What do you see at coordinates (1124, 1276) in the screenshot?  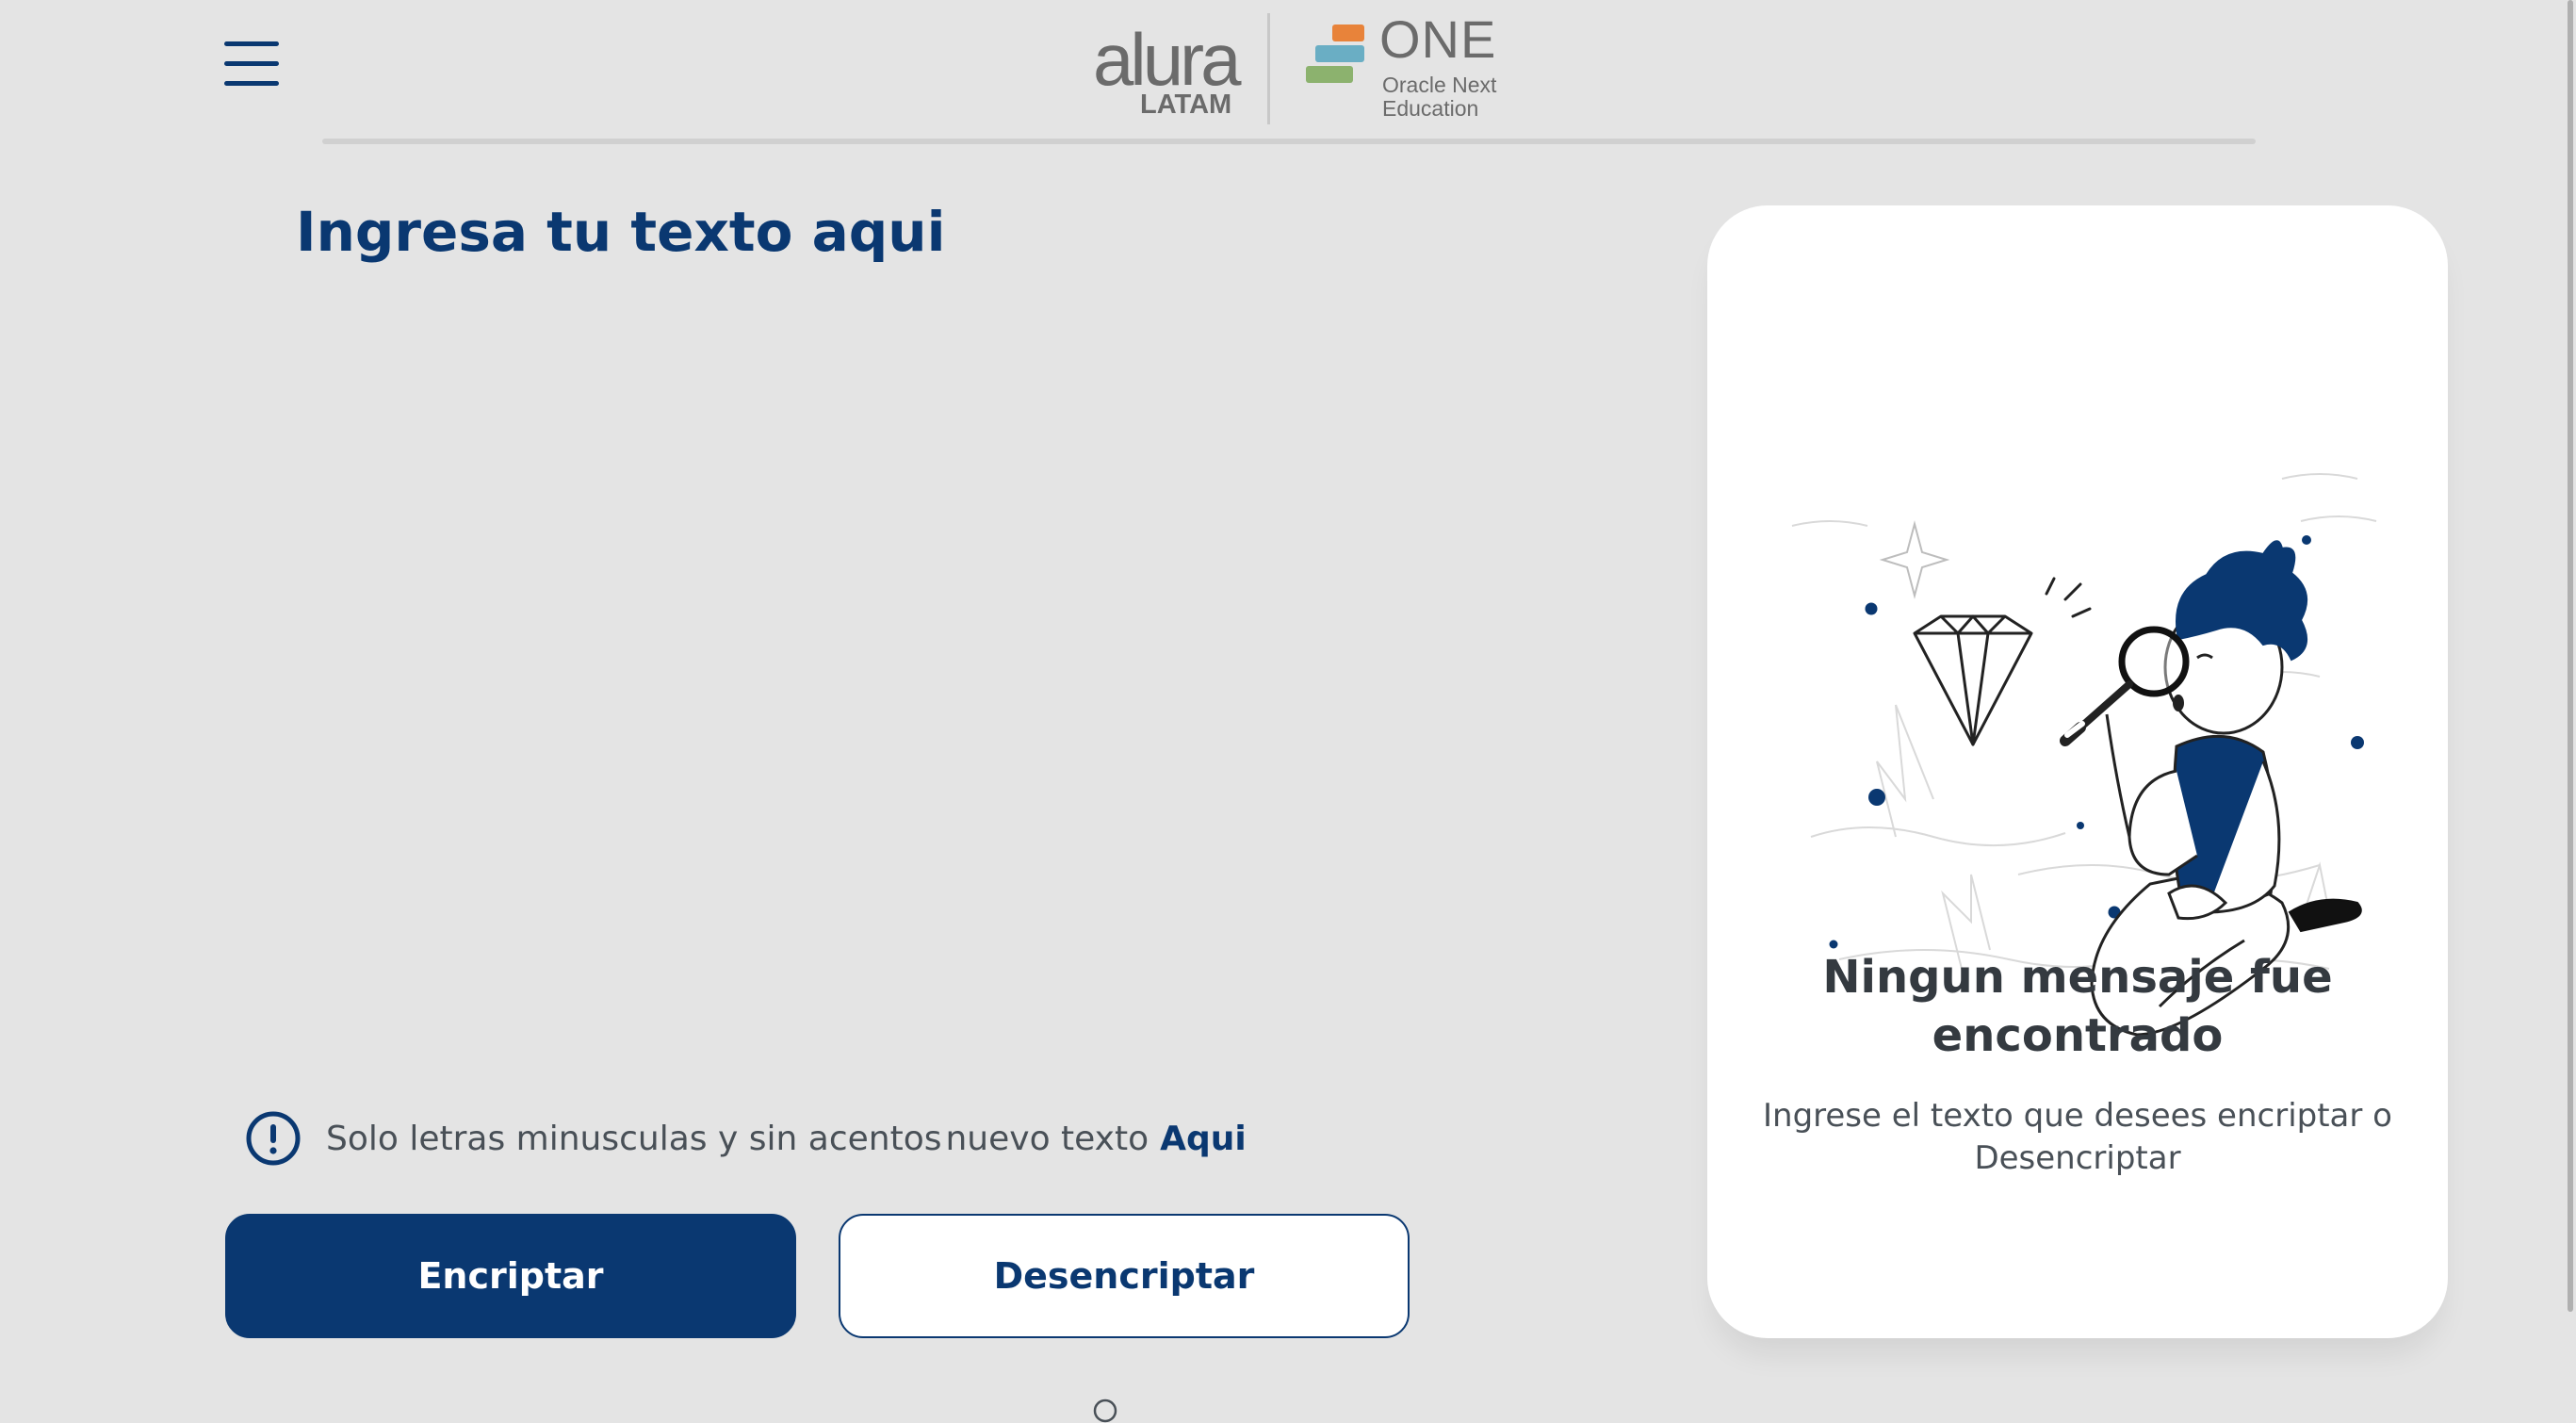 I see `decrypt-button: Desencriptar` at bounding box center [1124, 1276].